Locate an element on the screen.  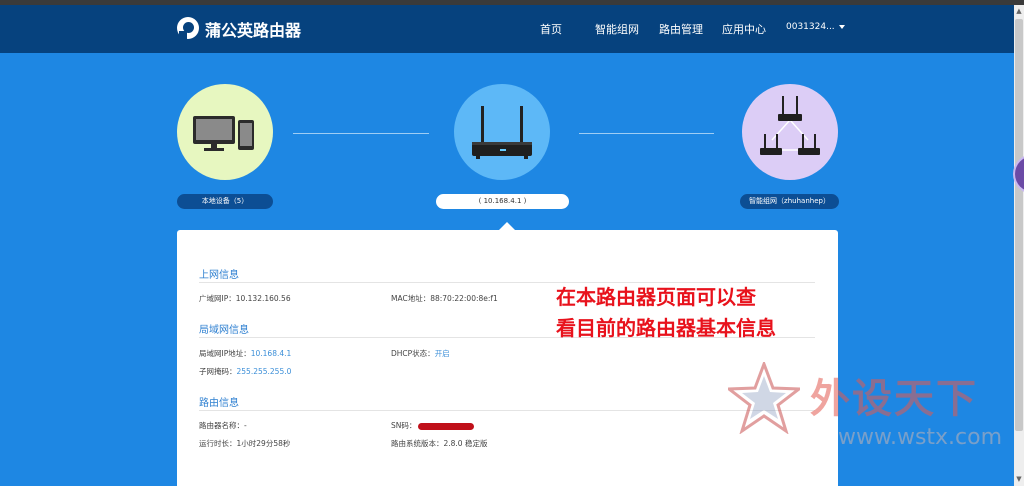
monitor-tablet-icon is located at coordinates (223, 133).